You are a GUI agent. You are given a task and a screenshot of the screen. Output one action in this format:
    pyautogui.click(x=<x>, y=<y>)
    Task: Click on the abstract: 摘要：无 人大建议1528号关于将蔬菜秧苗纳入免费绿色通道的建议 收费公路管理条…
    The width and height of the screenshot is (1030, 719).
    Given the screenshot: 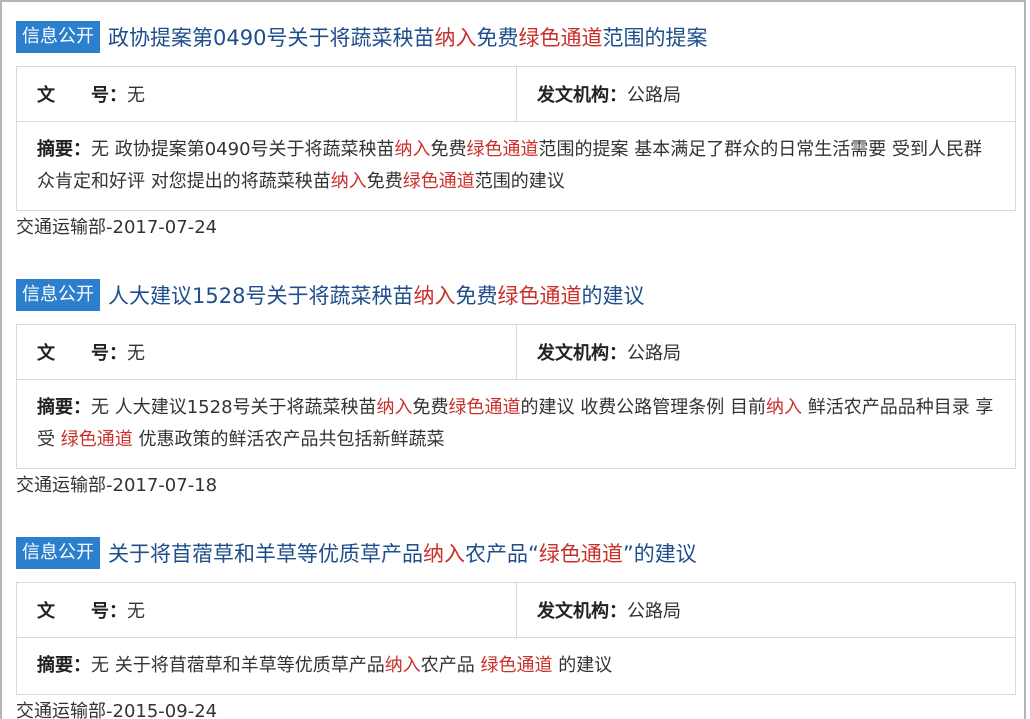 What is the action you would take?
    pyautogui.click(x=516, y=424)
    